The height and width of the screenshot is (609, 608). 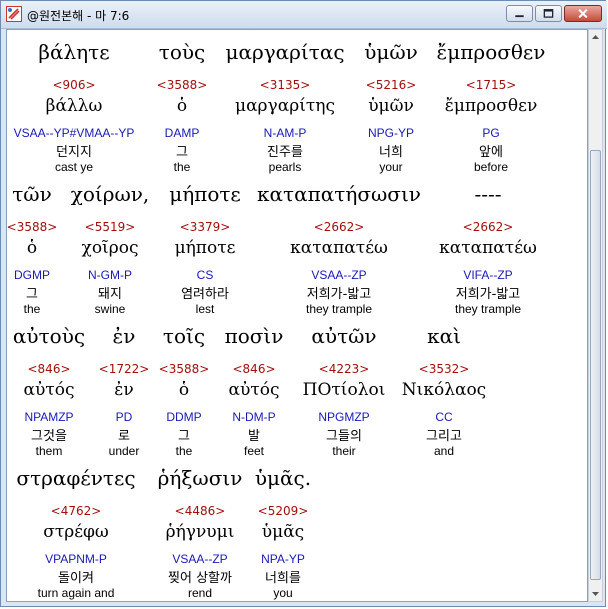 I want to click on korean-gloss: 염려하라, so click(x=205, y=294).